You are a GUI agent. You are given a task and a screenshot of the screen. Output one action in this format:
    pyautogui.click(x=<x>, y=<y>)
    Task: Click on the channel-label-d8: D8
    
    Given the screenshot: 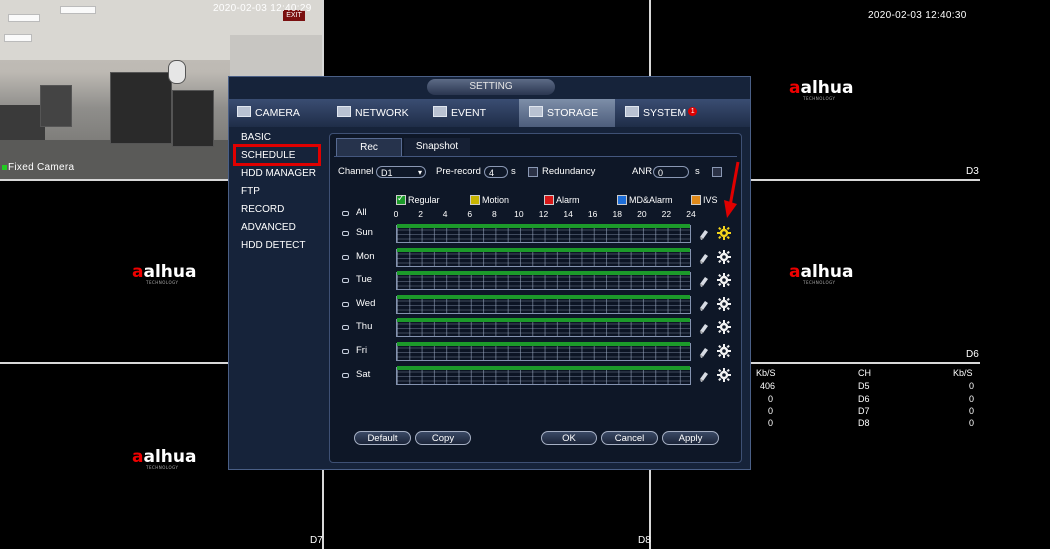 What is the action you would take?
    pyautogui.click(x=644, y=540)
    